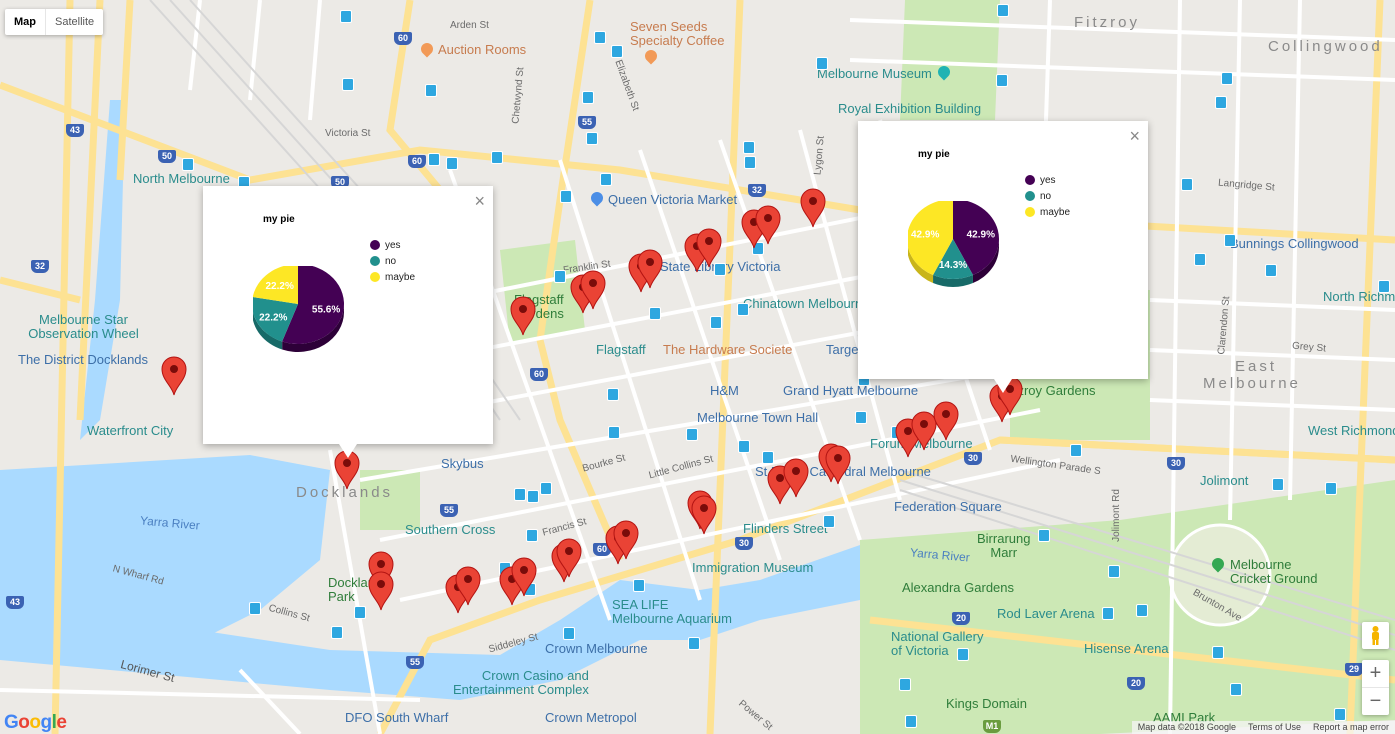 This screenshot has width=1395, height=734. I want to click on poi-label: Immigration Museum, so click(752, 567).